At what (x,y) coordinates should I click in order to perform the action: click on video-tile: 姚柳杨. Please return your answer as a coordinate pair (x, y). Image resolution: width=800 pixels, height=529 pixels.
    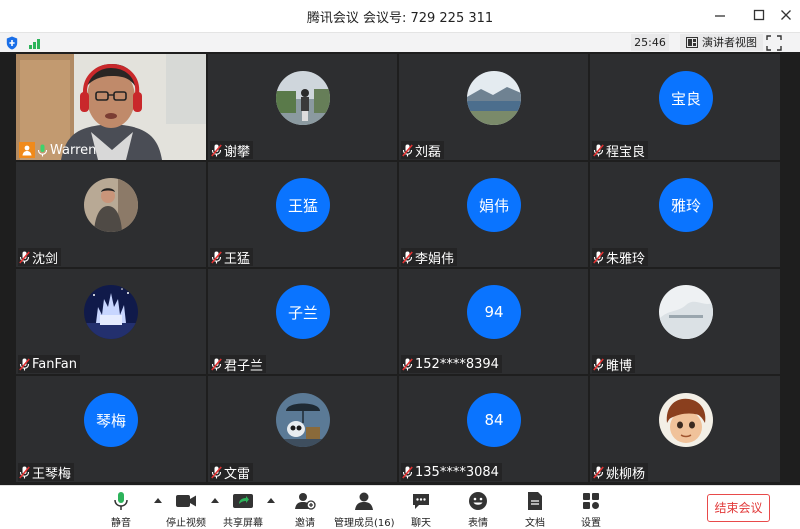
    Looking at the image, I should click on (685, 429).